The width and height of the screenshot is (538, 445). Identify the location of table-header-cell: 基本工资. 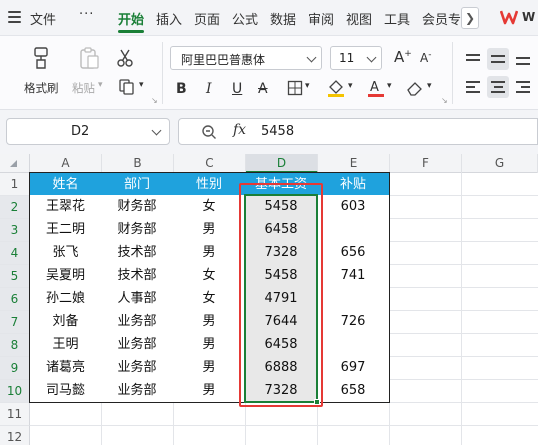
(281, 184).